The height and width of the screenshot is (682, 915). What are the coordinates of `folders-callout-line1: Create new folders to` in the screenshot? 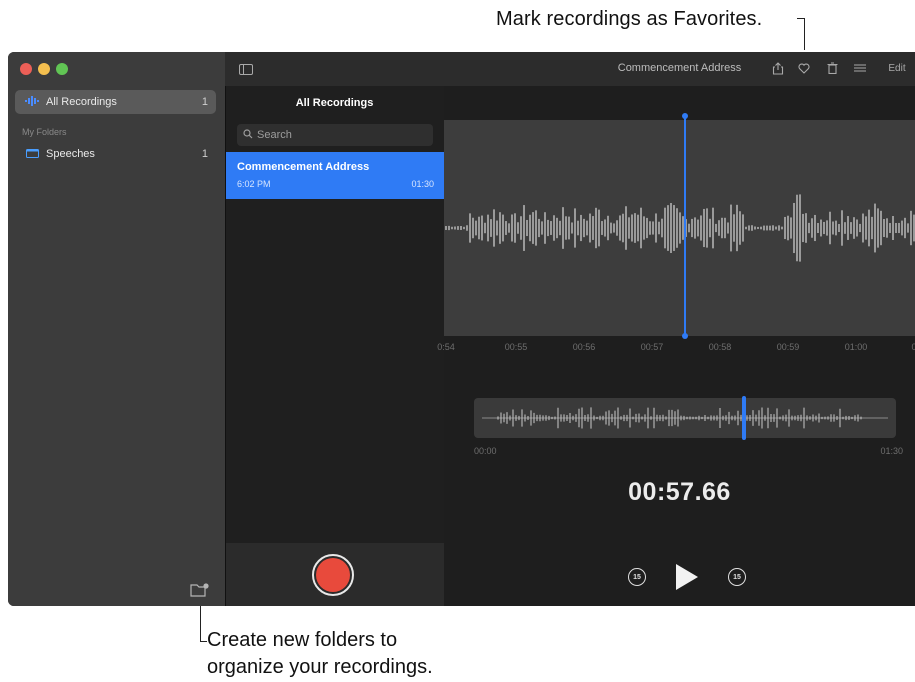 It's located at (302, 640).